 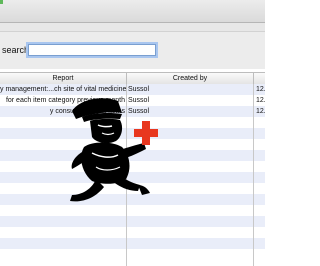 What do you see at coordinates (259, 78) in the screenshot?
I see `column-header-date` at bounding box center [259, 78].